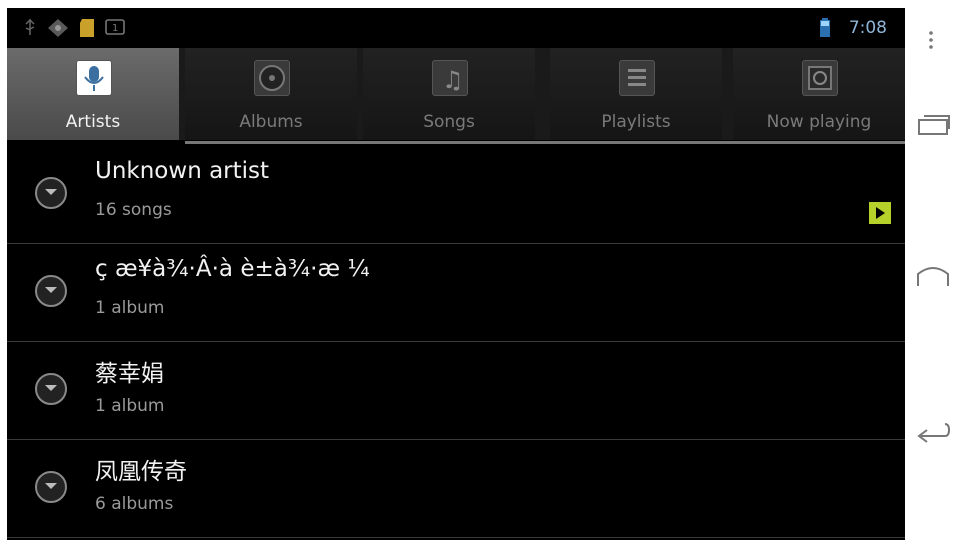  I want to click on tab-label: Songs, so click(449, 122).